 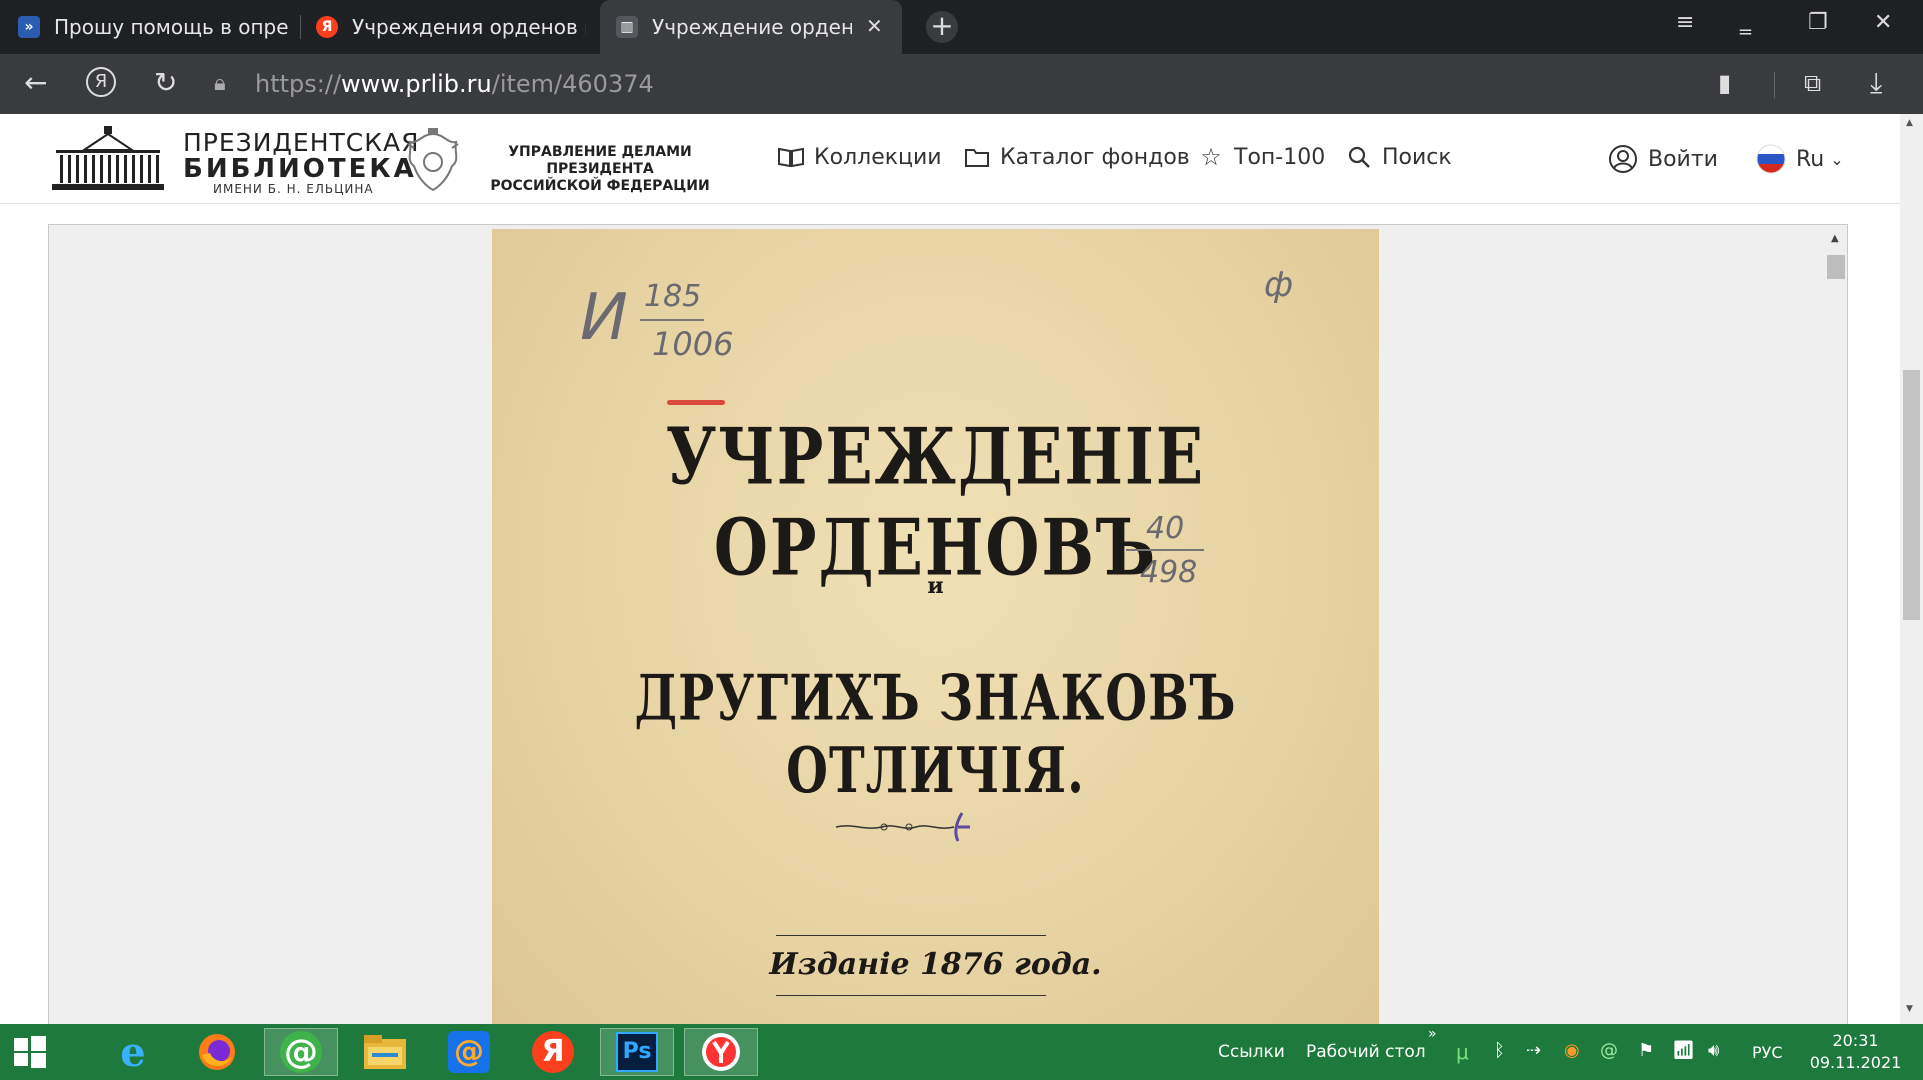 I want to click on utorrent-icon: μ, so click(x=1462, y=1052).